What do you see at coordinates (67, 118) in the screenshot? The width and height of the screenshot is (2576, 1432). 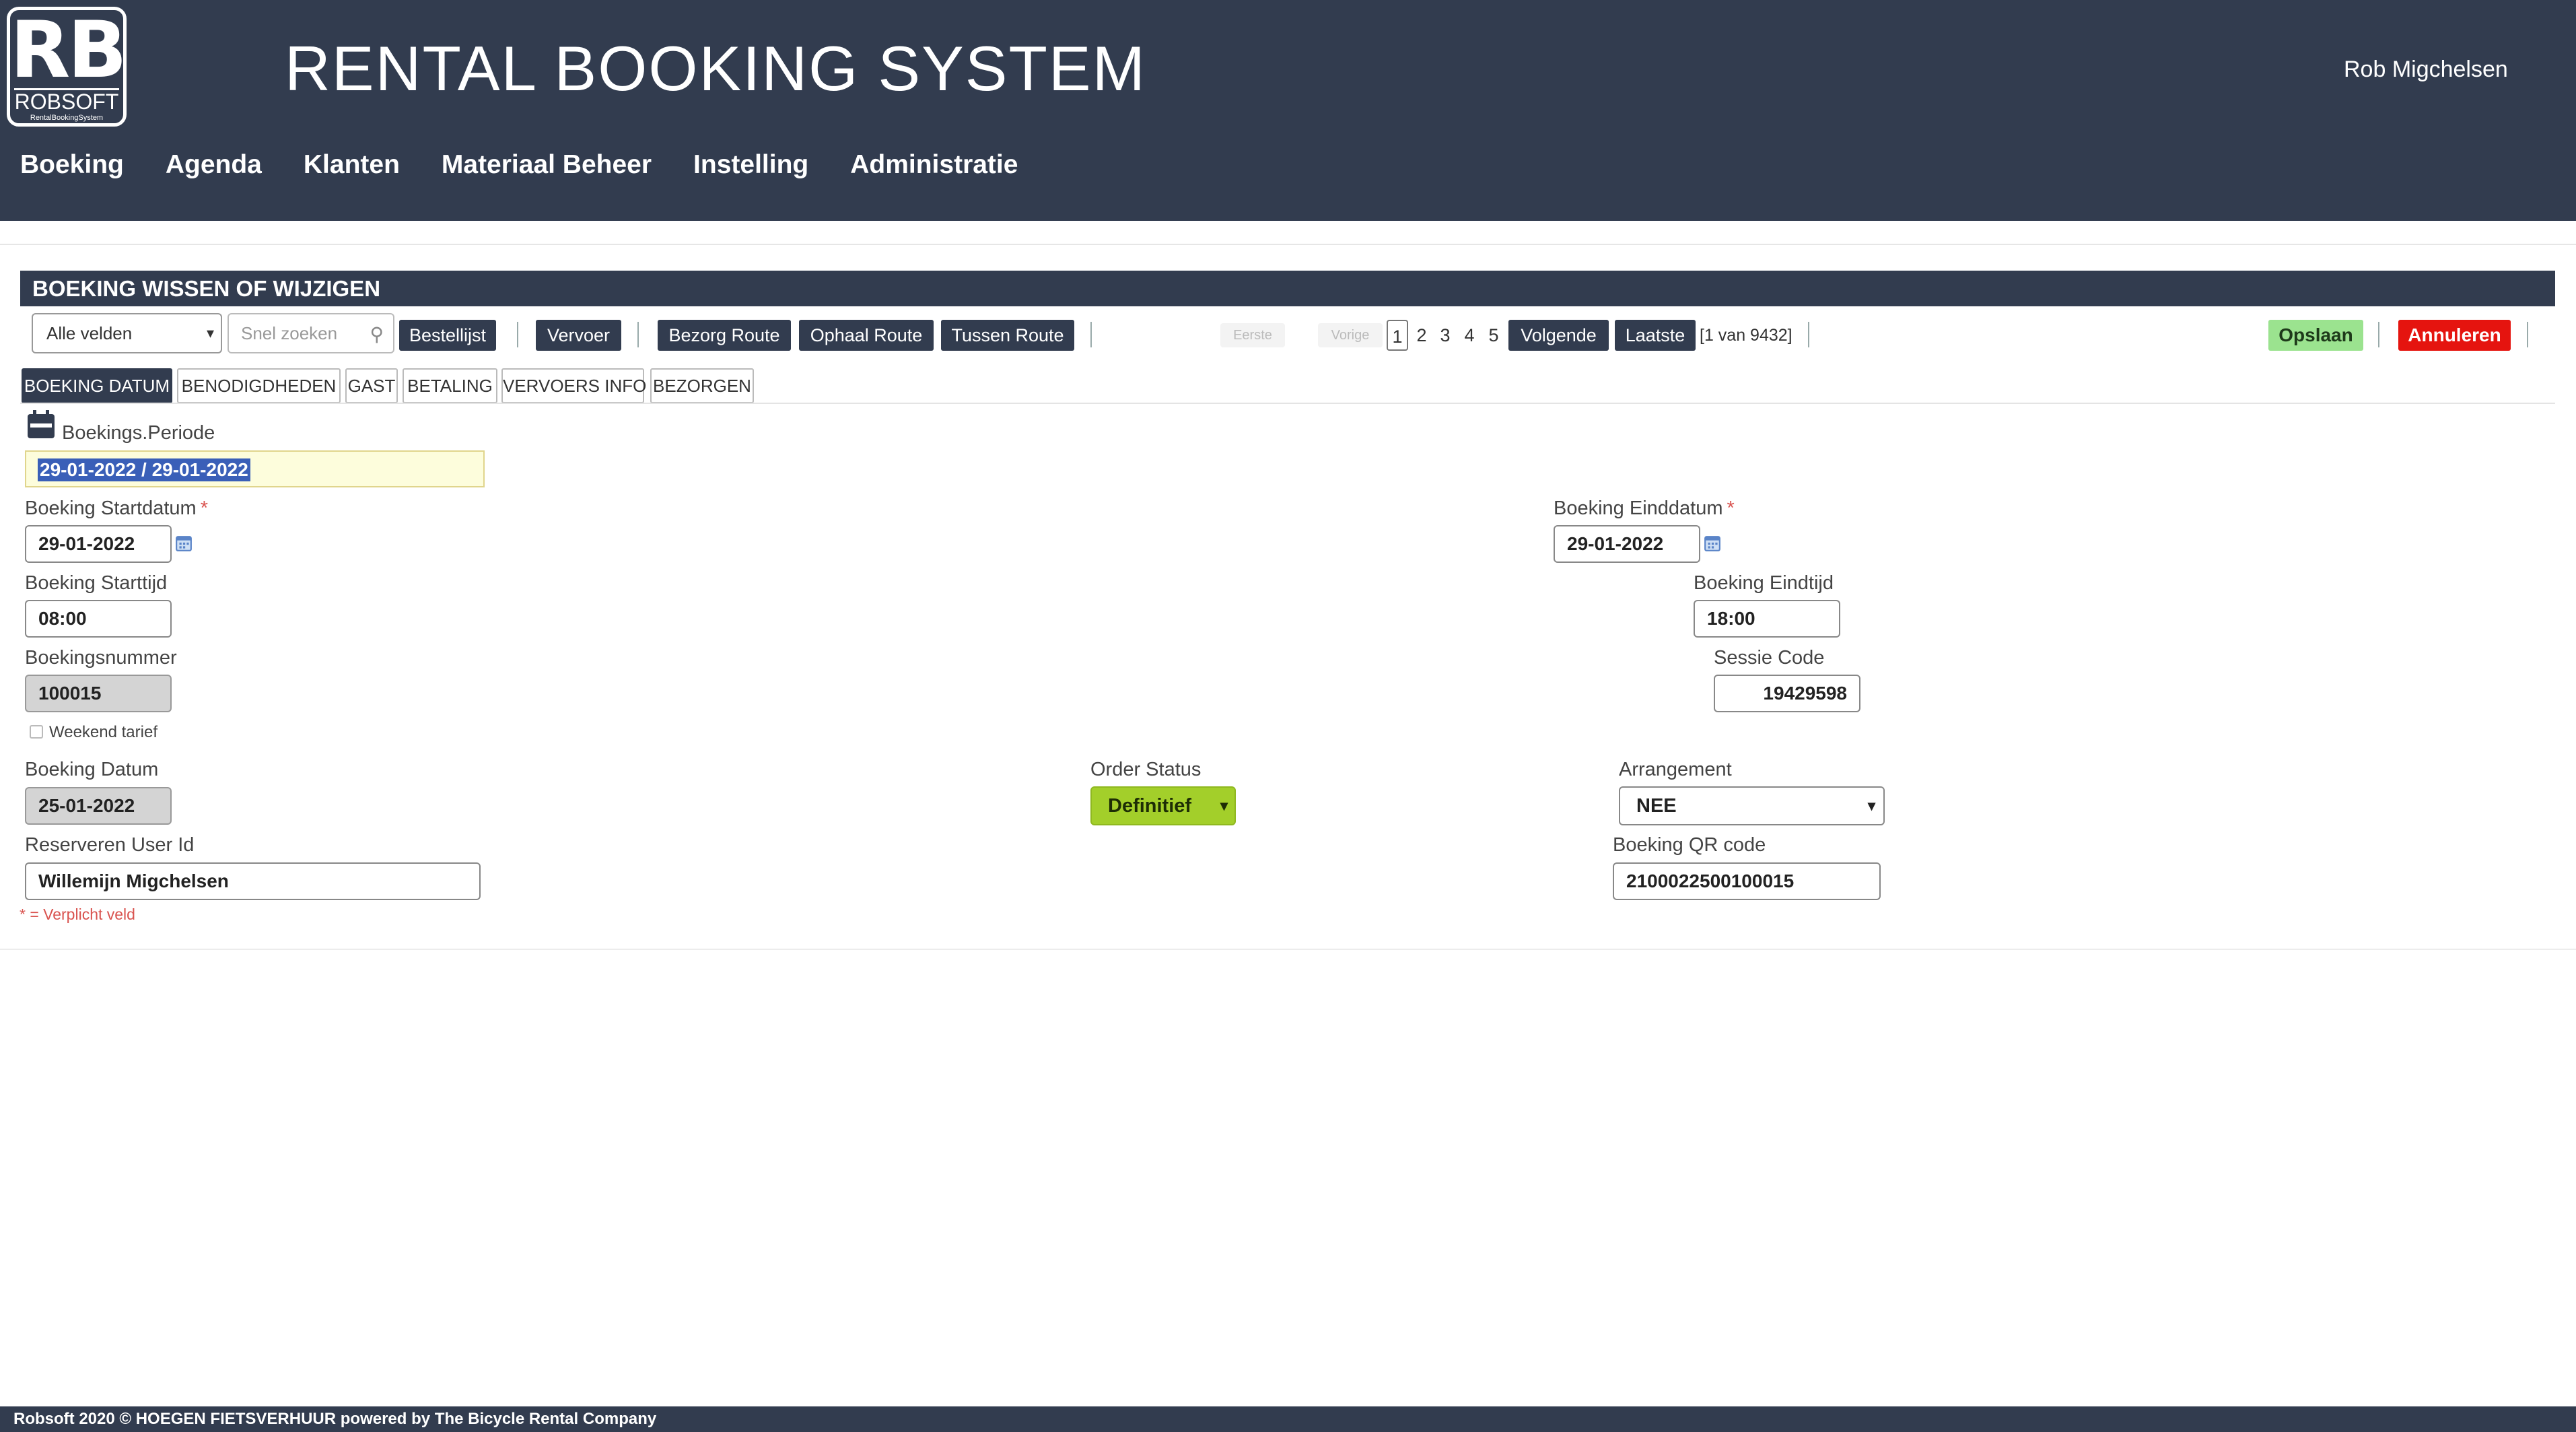 I see `logo-tagline: RentalBookingSystem` at bounding box center [67, 118].